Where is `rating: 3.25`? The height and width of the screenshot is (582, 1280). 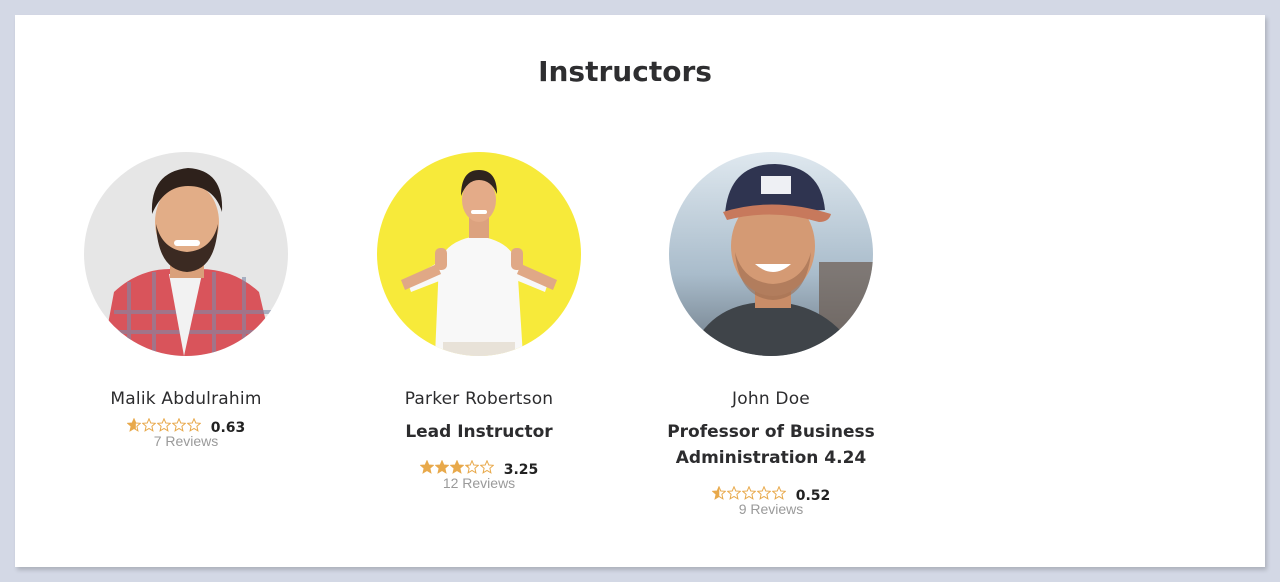
rating: 3.25 is located at coordinates (479, 468).